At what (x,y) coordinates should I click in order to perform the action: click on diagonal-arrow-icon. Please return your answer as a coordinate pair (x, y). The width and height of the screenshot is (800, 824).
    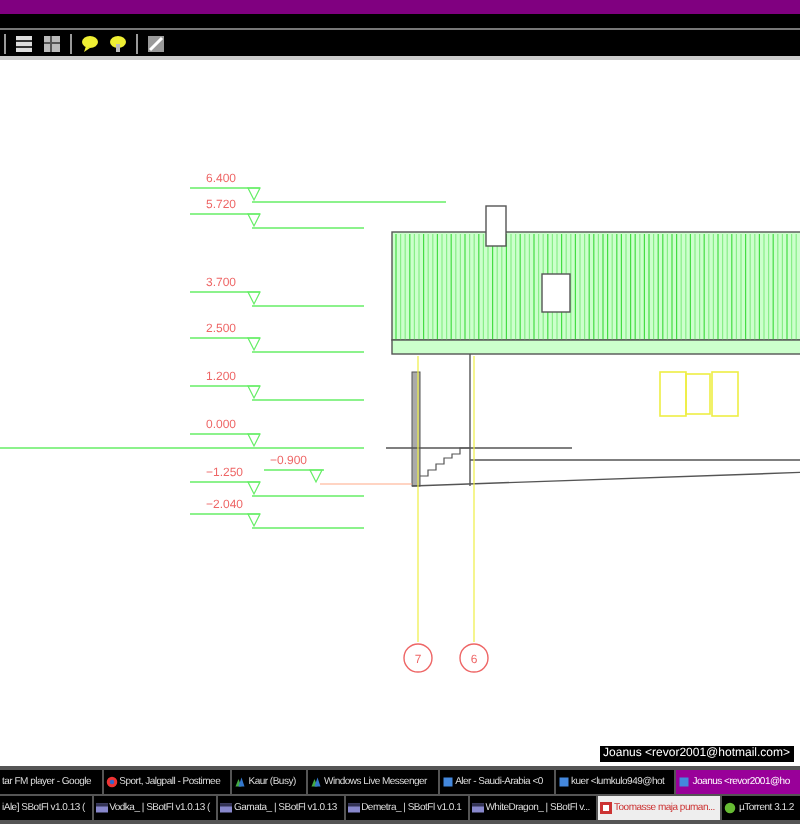
    Looking at the image, I should click on (156, 43).